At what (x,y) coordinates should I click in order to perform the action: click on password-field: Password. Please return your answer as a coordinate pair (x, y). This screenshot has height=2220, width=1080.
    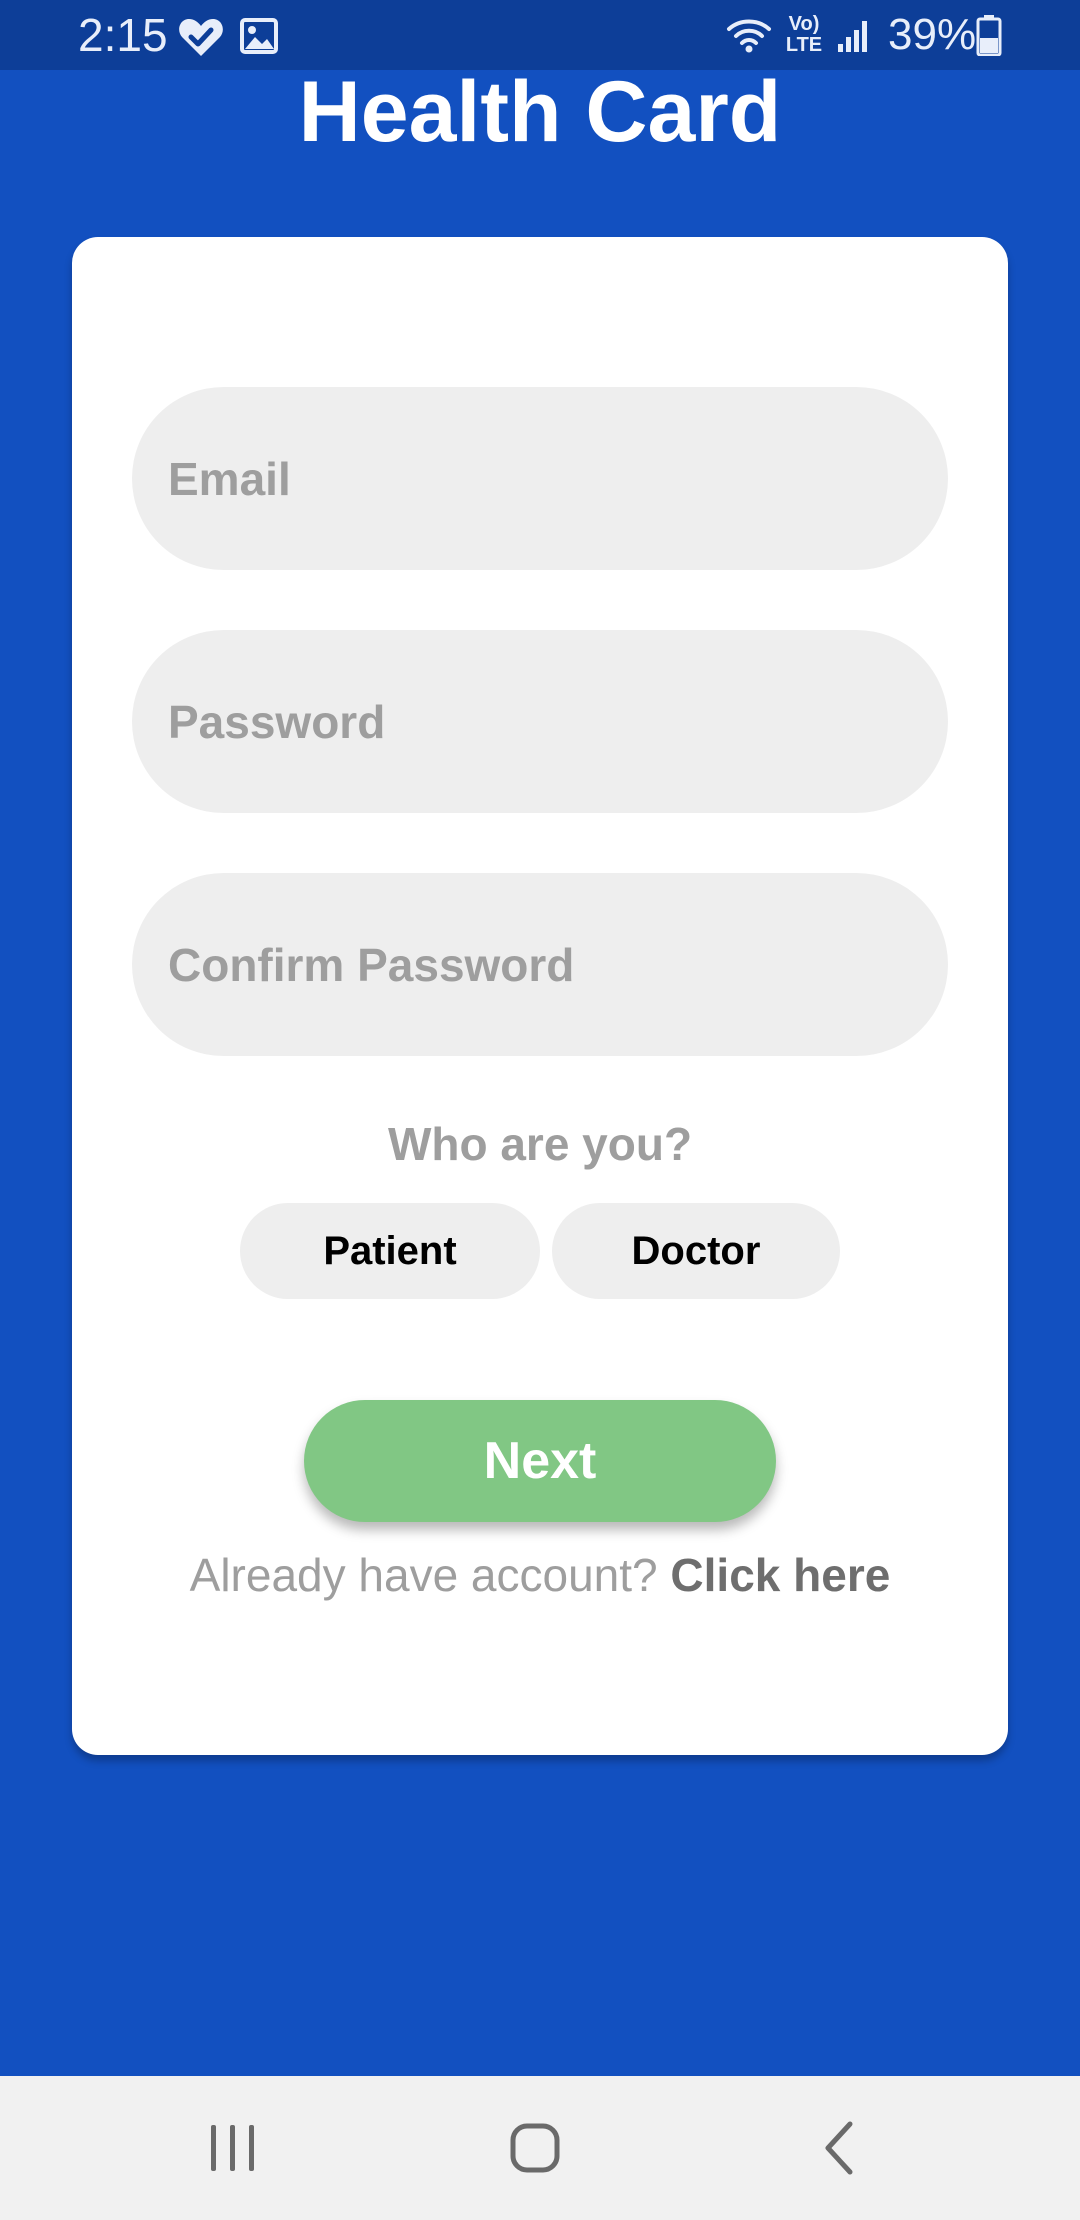
    Looking at the image, I should click on (540, 721).